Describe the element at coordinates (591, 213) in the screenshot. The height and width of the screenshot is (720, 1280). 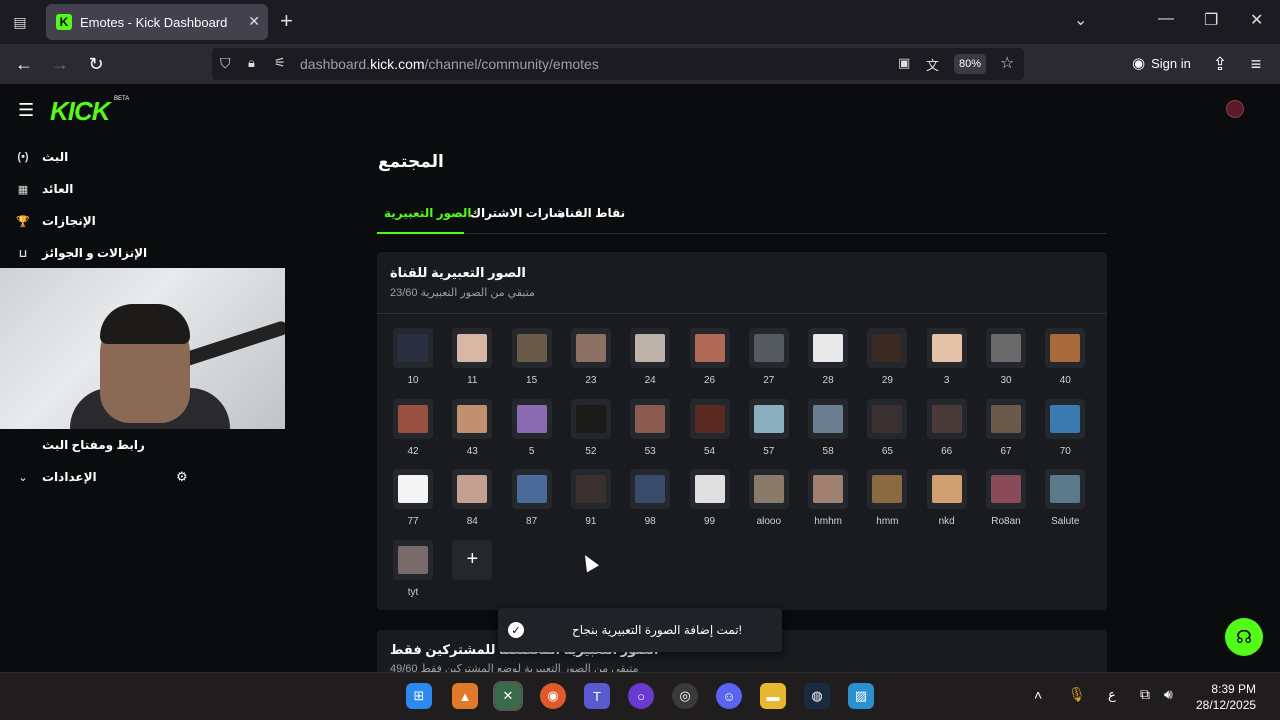
I see `tab-channel-points: نقاط القناة` at that location.